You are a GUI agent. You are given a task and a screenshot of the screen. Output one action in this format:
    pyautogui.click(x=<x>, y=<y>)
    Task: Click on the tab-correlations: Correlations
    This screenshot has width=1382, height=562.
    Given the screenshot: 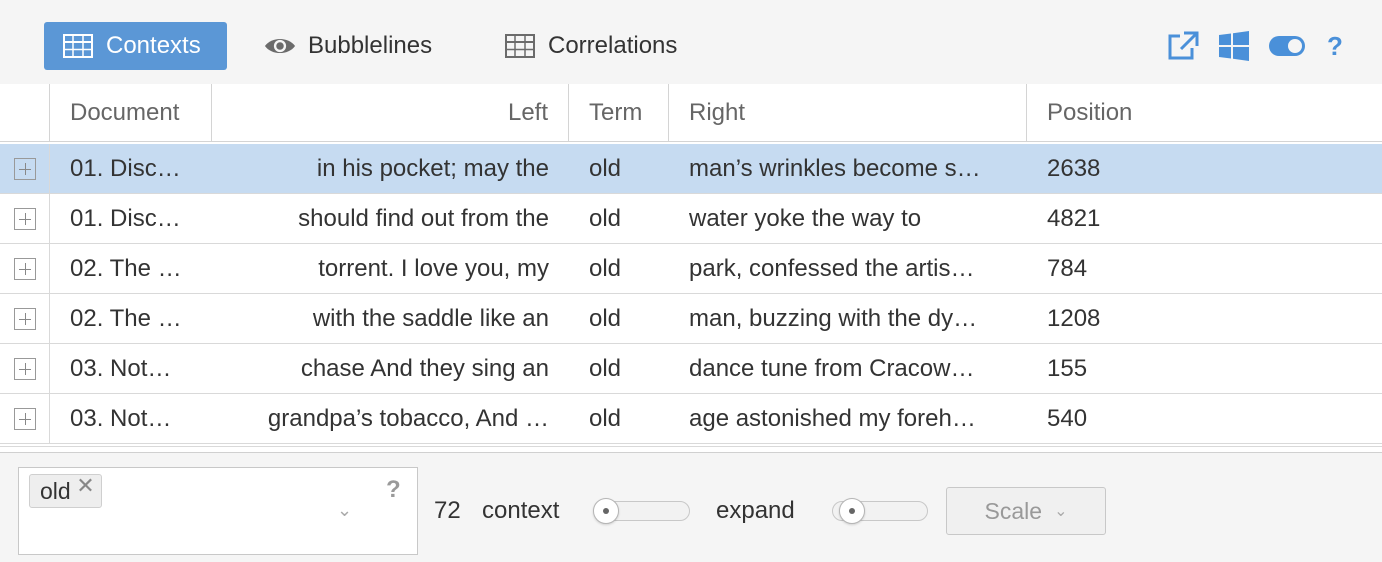 What is the action you would take?
    pyautogui.click(x=590, y=46)
    